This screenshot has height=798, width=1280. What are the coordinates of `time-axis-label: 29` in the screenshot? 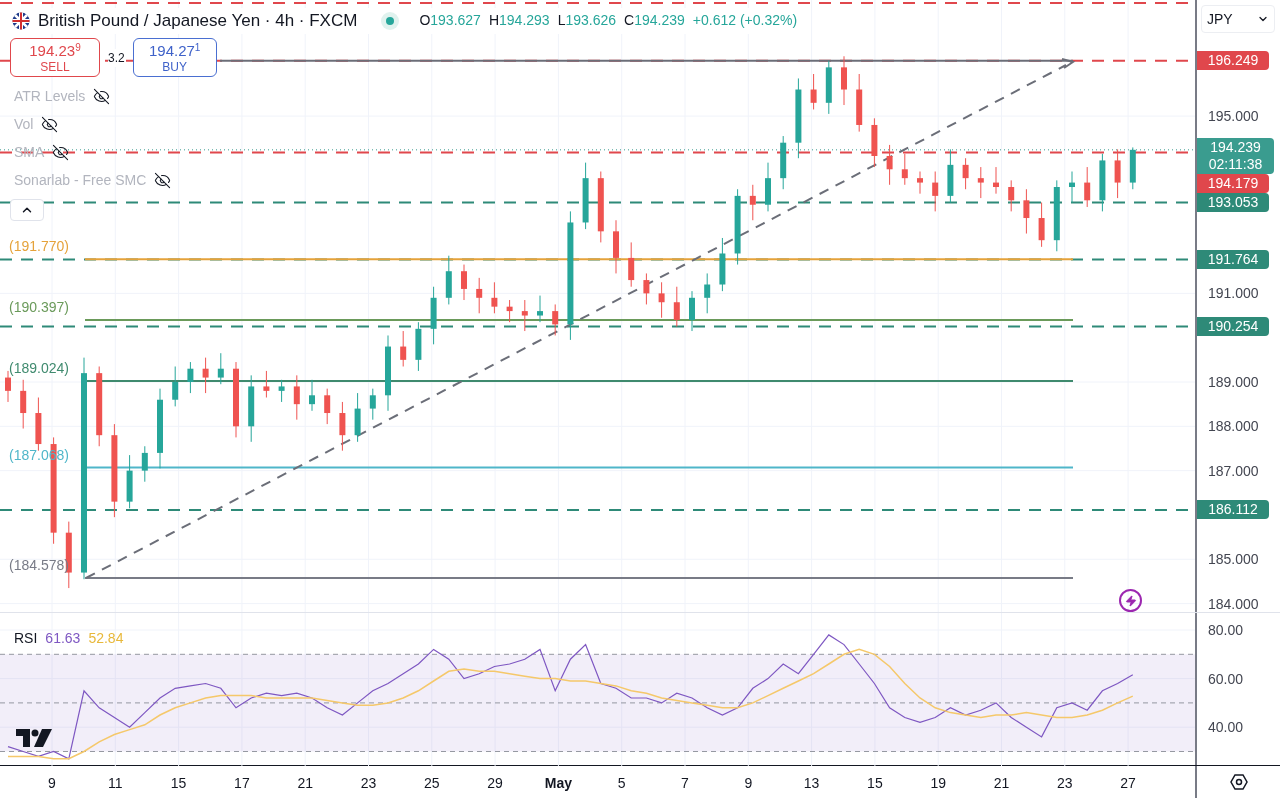 It's located at (495, 783).